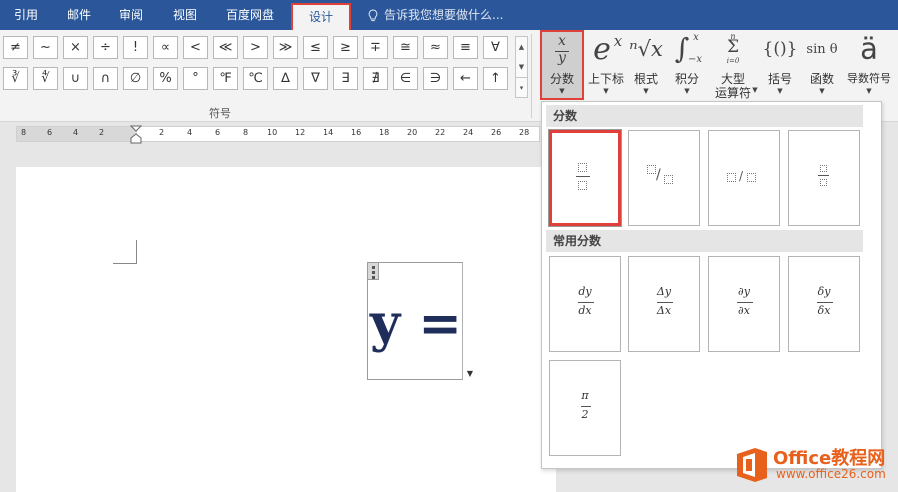 Image resolution: width=898 pixels, height=492 pixels. Describe the element at coordinates (664, 291) in the screenshot. I see `fraction-numerator: Δy` at that location.